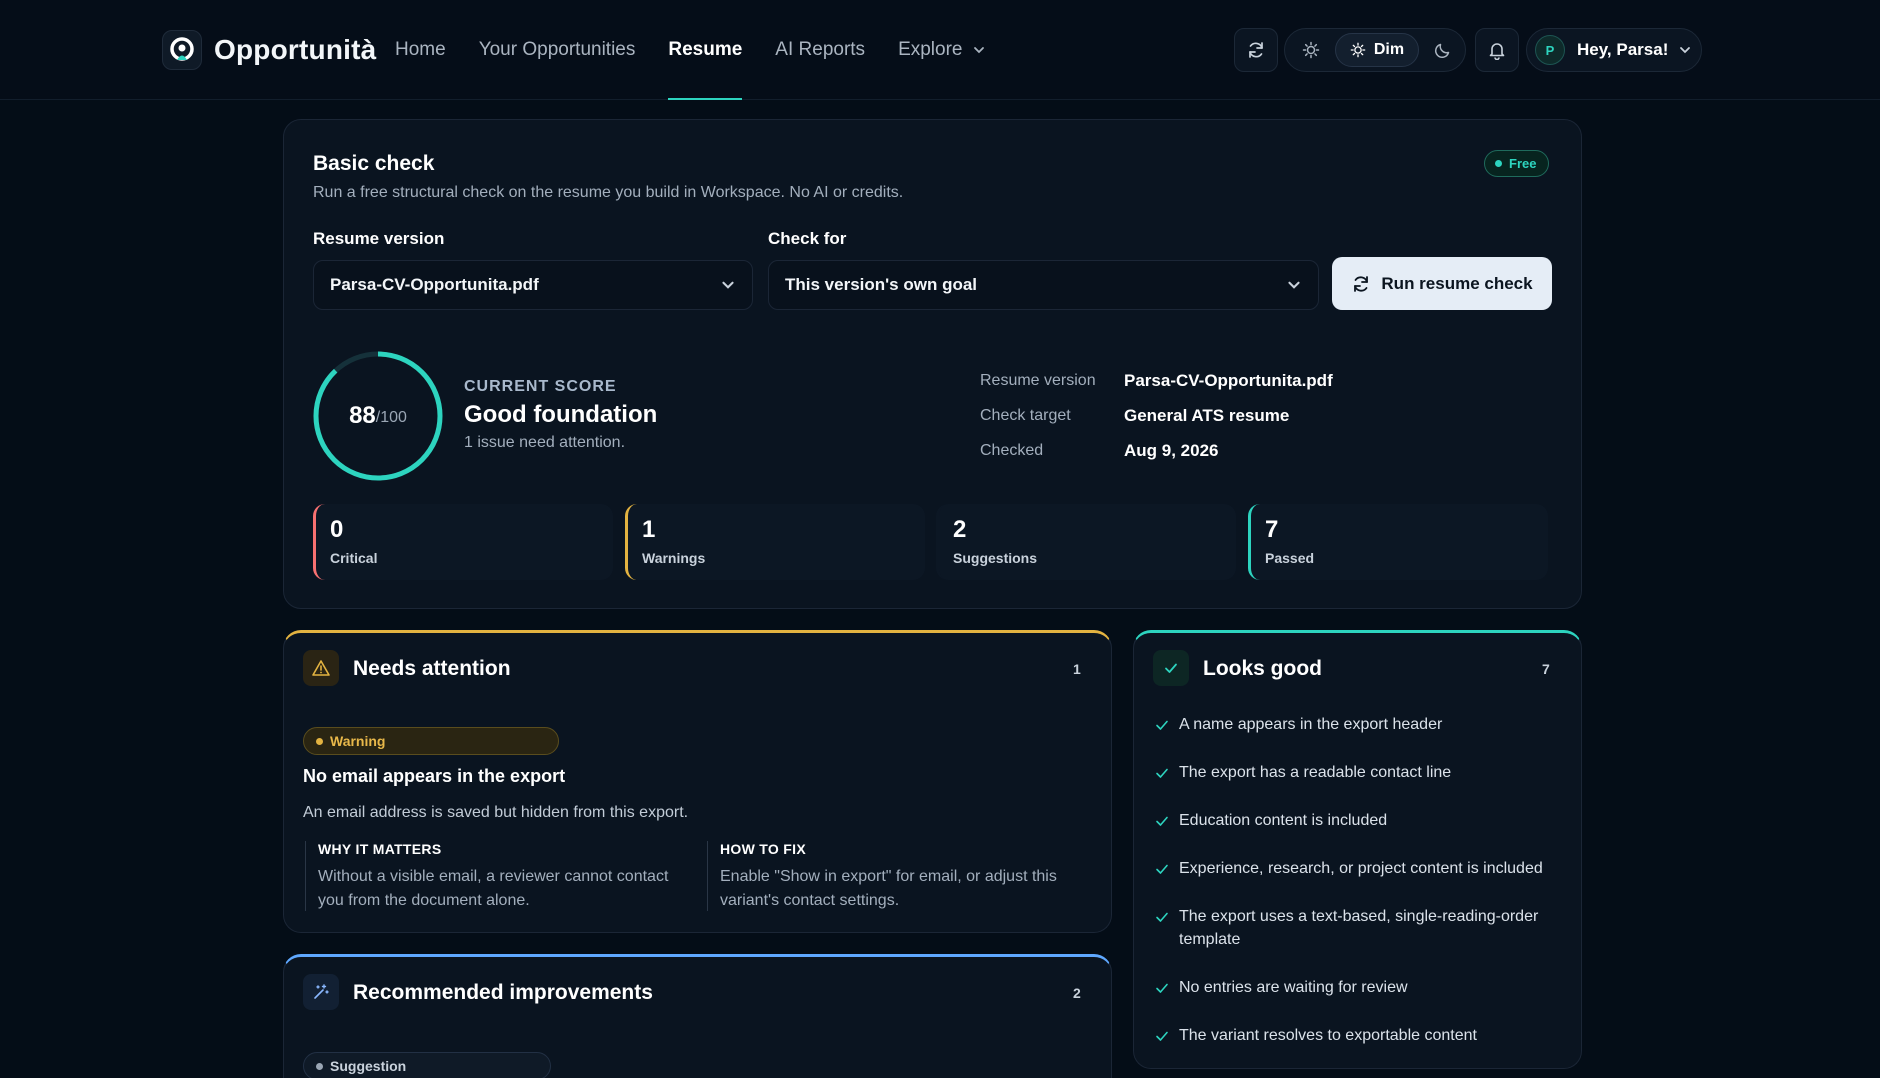 The height and width of the screenshot is (1078, 1880). What do you see at coordinates (995, 558) in the screenshot?
I see `stat-suggestions-label: Suggestions` at bounding box center [995, 558].